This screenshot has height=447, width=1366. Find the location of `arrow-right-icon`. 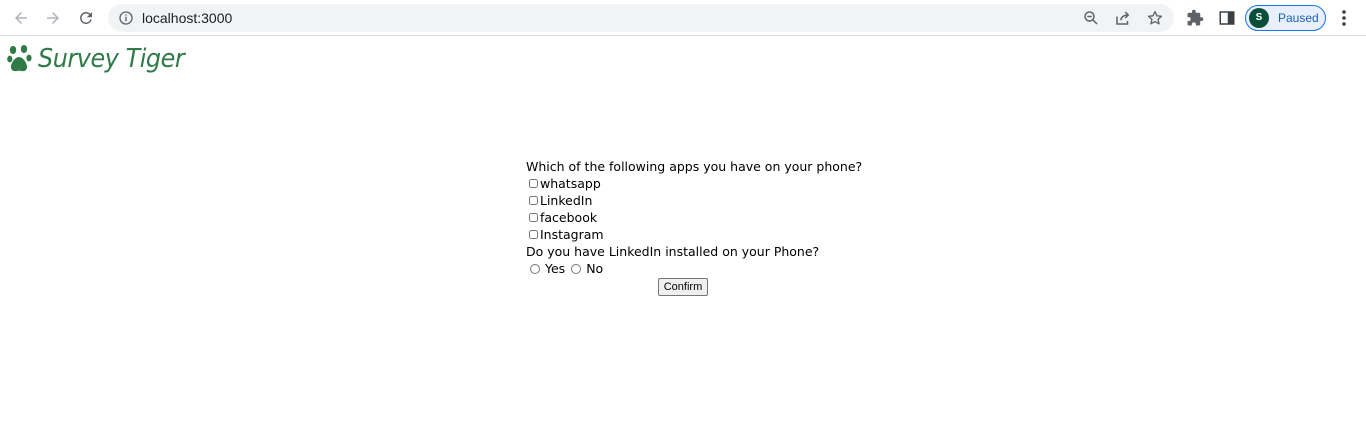

arrow-right-icon is located at coordinates (53, 18).